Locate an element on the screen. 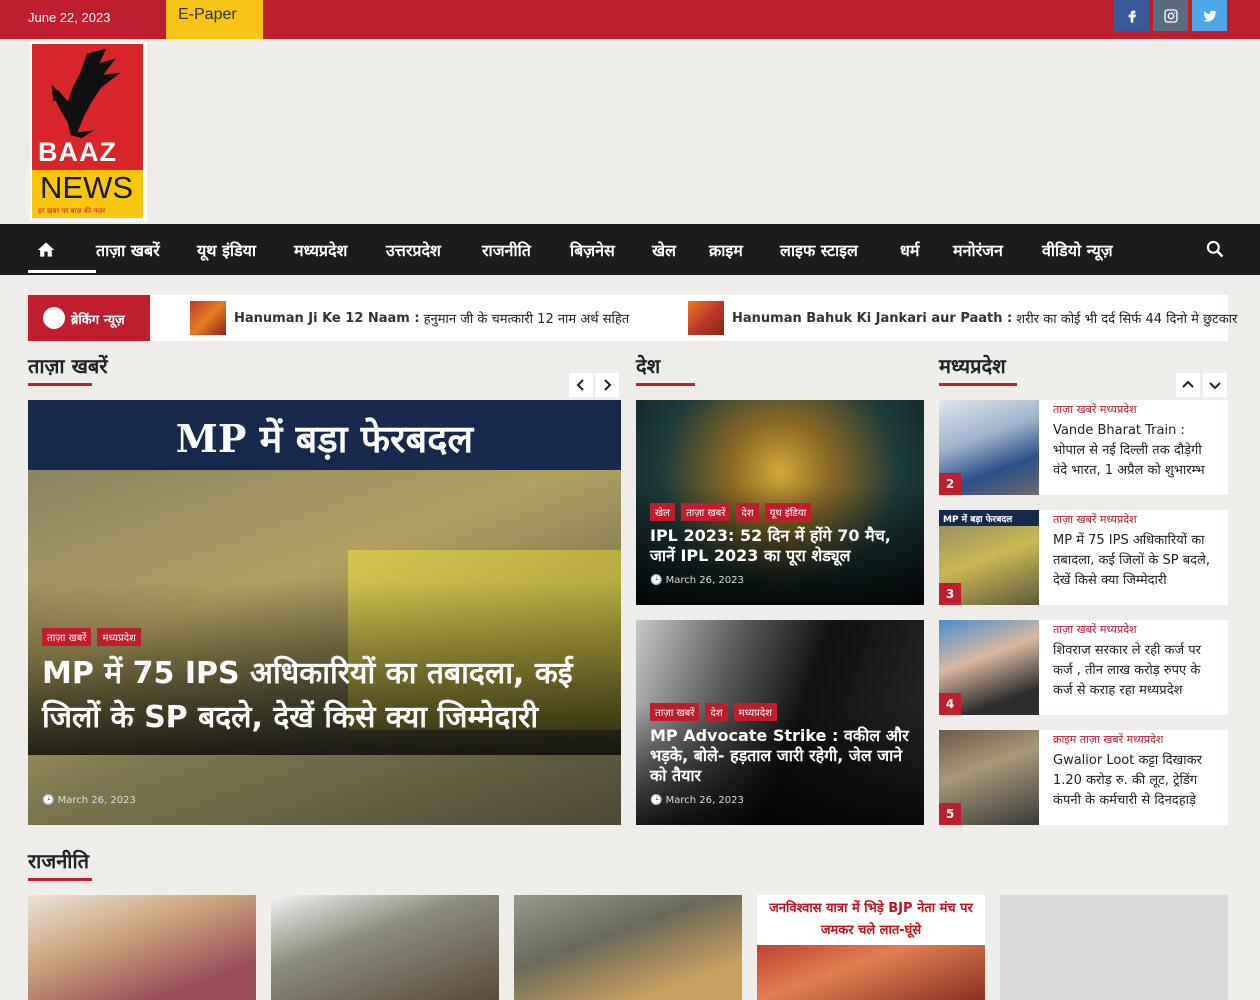 The height and width of the screenshot is (1000, 1260). article-tags: ताज़ा खबरें देश मध्यप्रदेश is located at coordinates (713, 712).